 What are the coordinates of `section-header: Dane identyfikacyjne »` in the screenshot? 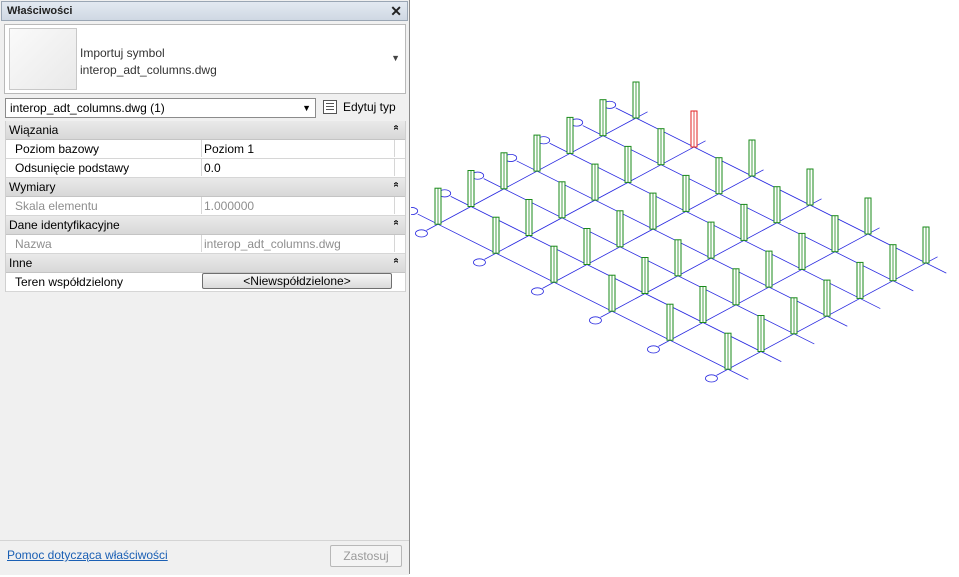 It's located at (205, 225).